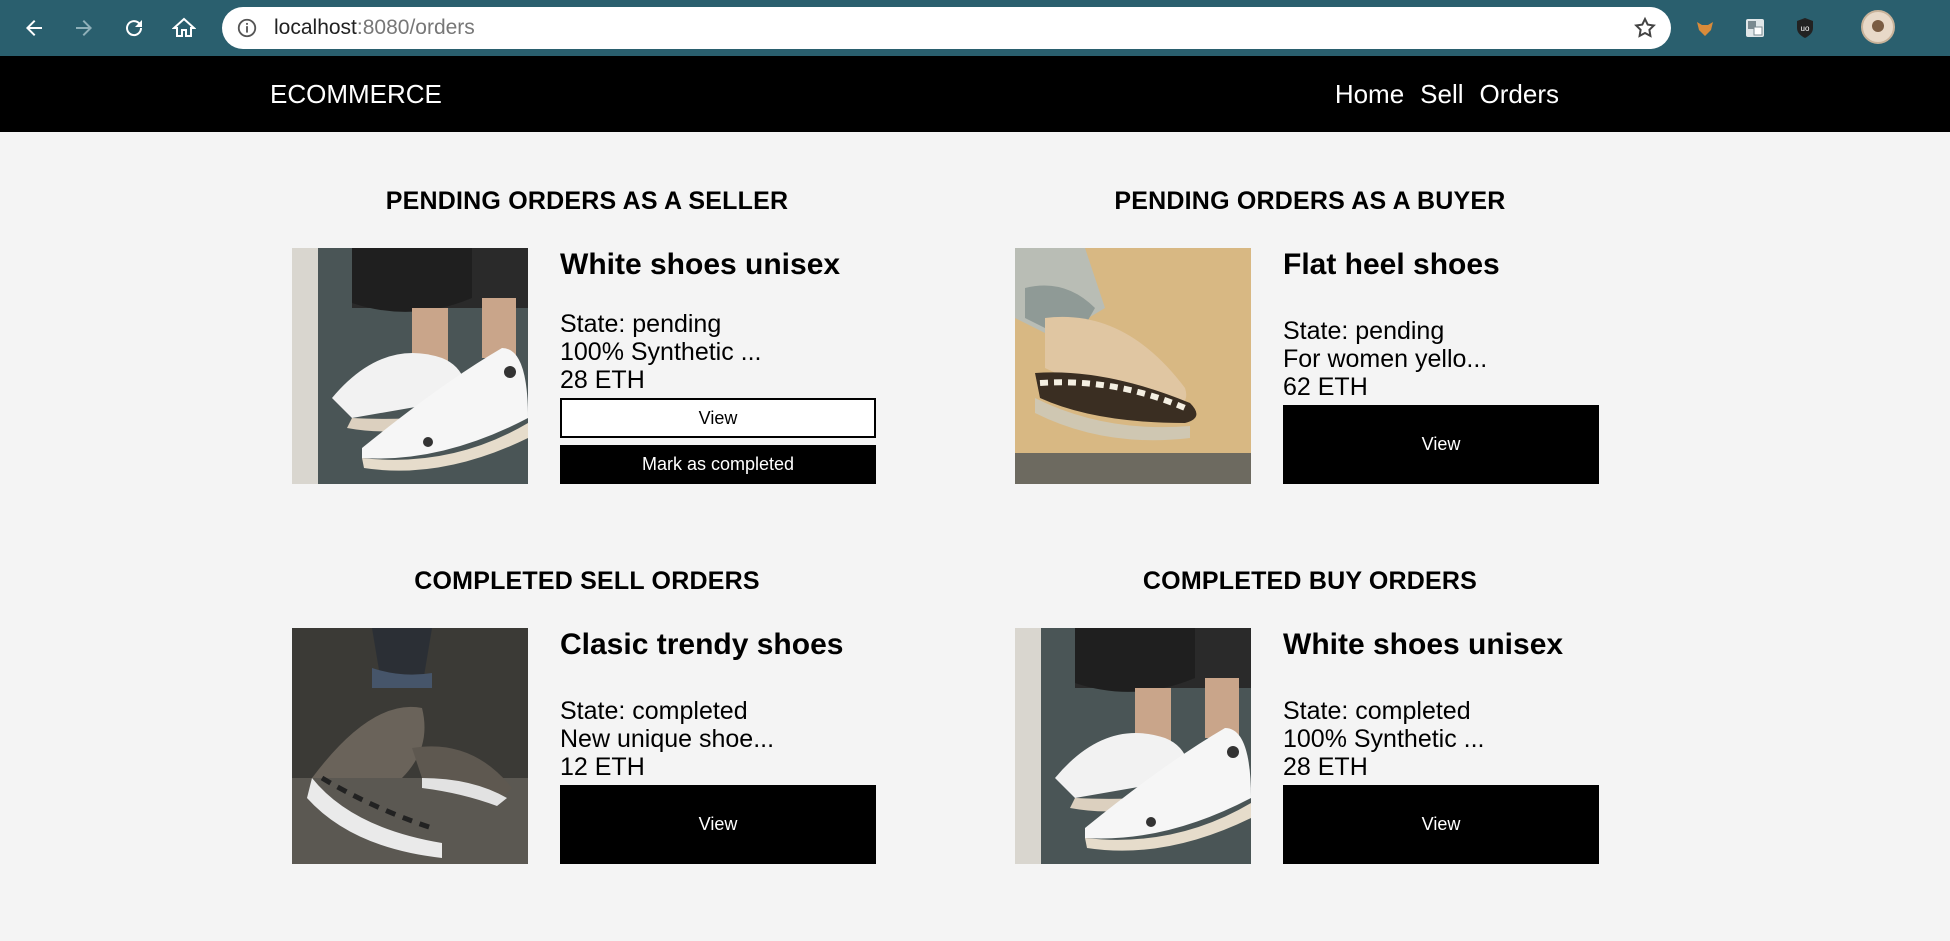 The width and height of the screenshot is (1950, 941). What do you see at coordinates (1705, 28) in the screenshot?
I see `extension-fox-icon` at bounding box center [1705, 28].